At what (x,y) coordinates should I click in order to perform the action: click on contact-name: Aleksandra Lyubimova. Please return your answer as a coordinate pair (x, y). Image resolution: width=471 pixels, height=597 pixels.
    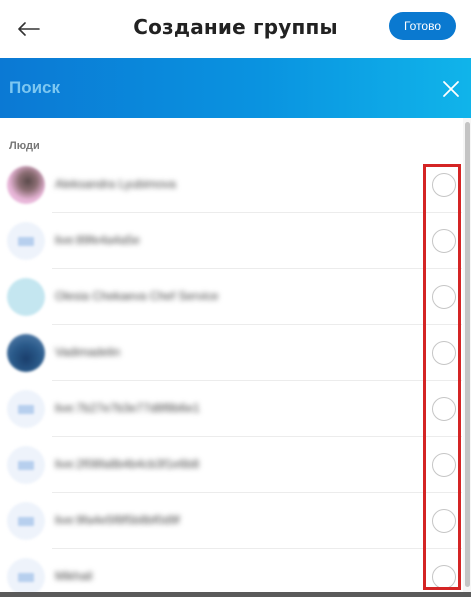
    Looking at the image, I should click on (115, 184).